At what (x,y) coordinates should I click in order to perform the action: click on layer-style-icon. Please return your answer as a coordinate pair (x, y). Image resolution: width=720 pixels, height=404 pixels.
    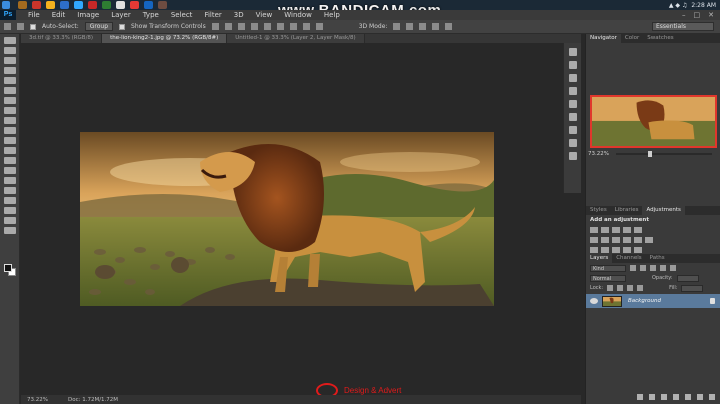
    Looking at the image, I should click on (652, 397).